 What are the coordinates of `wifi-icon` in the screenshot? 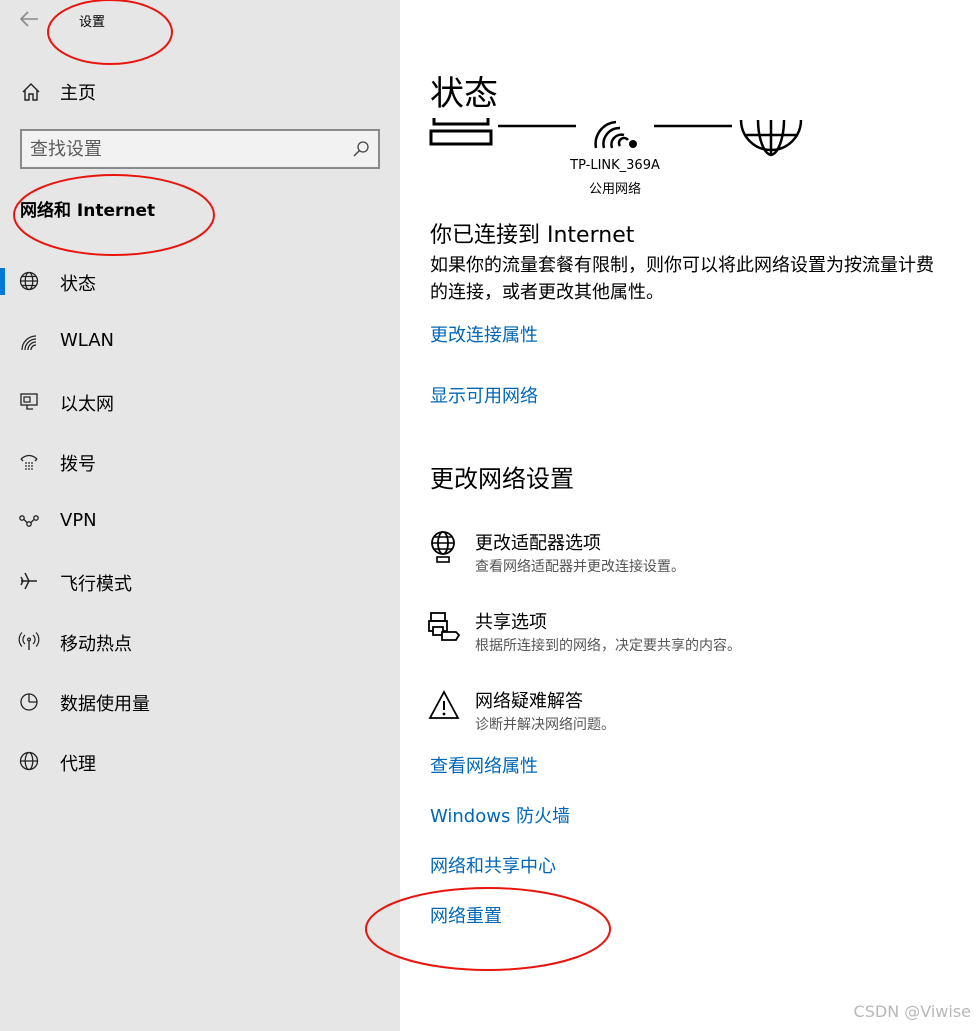 It's located at (29, 343).